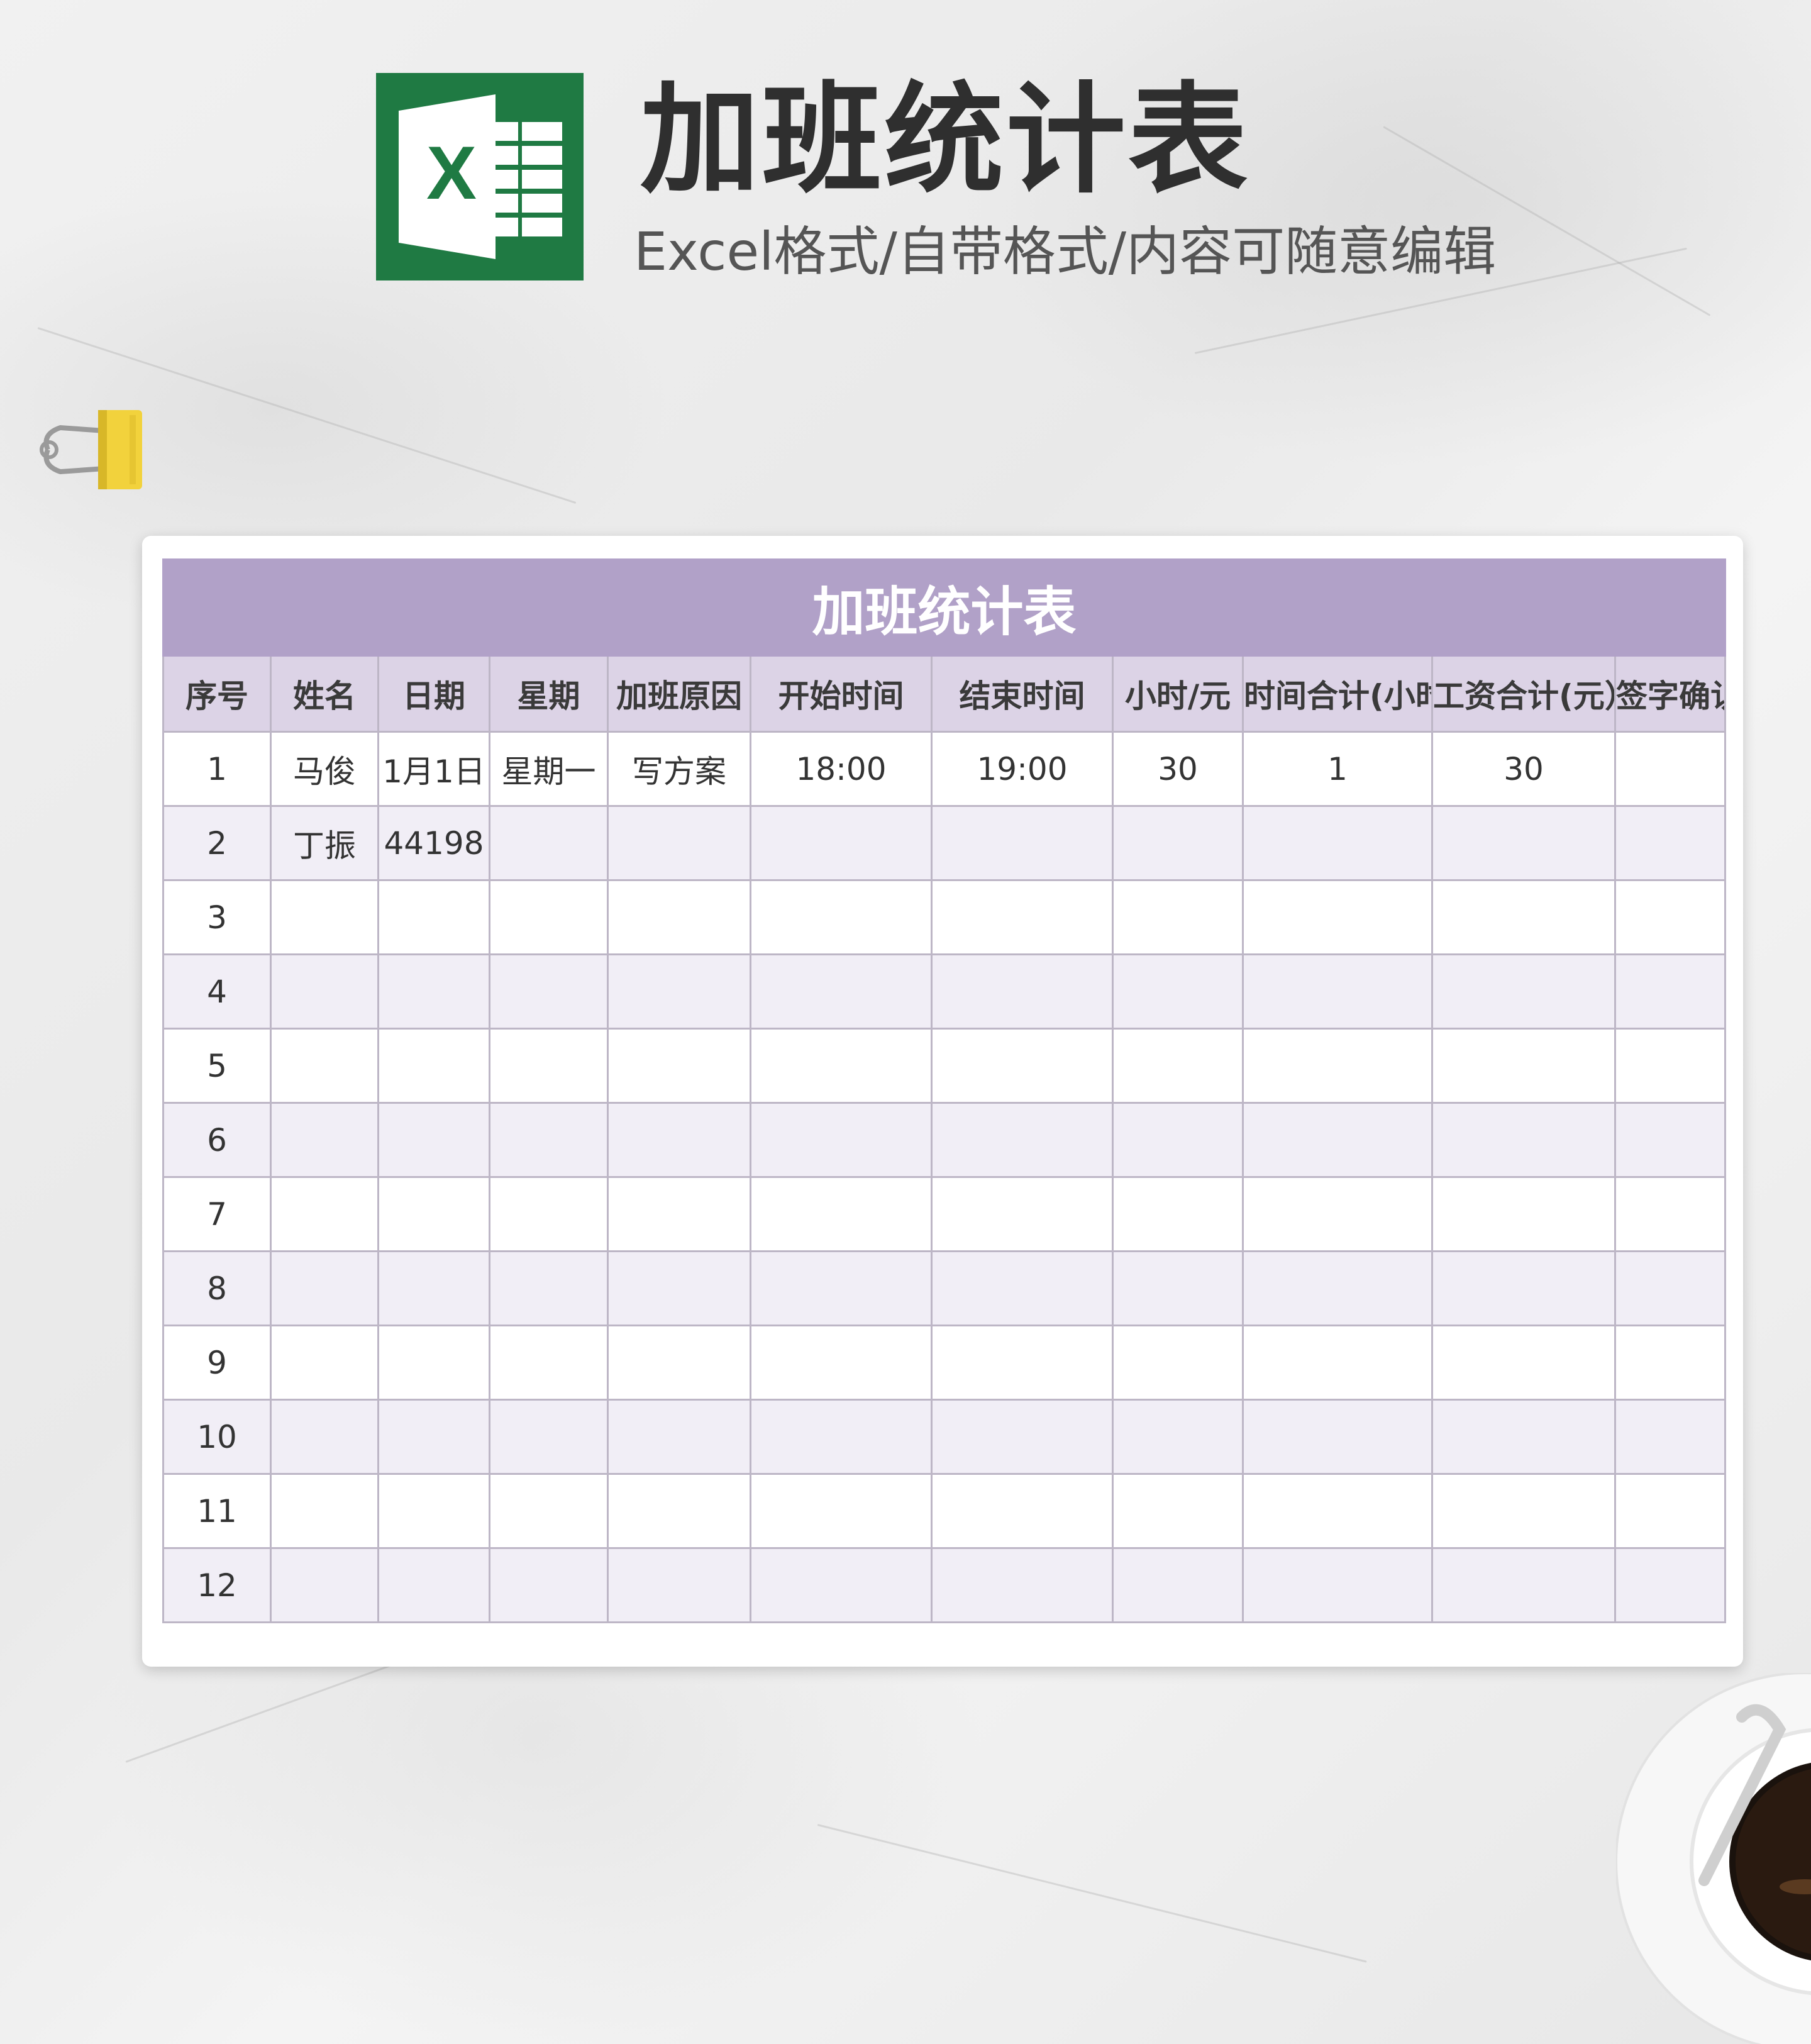 The width and height of the screenshot is (1811, 2044). I want to click on table-cell: 1, so click(1337, 769).